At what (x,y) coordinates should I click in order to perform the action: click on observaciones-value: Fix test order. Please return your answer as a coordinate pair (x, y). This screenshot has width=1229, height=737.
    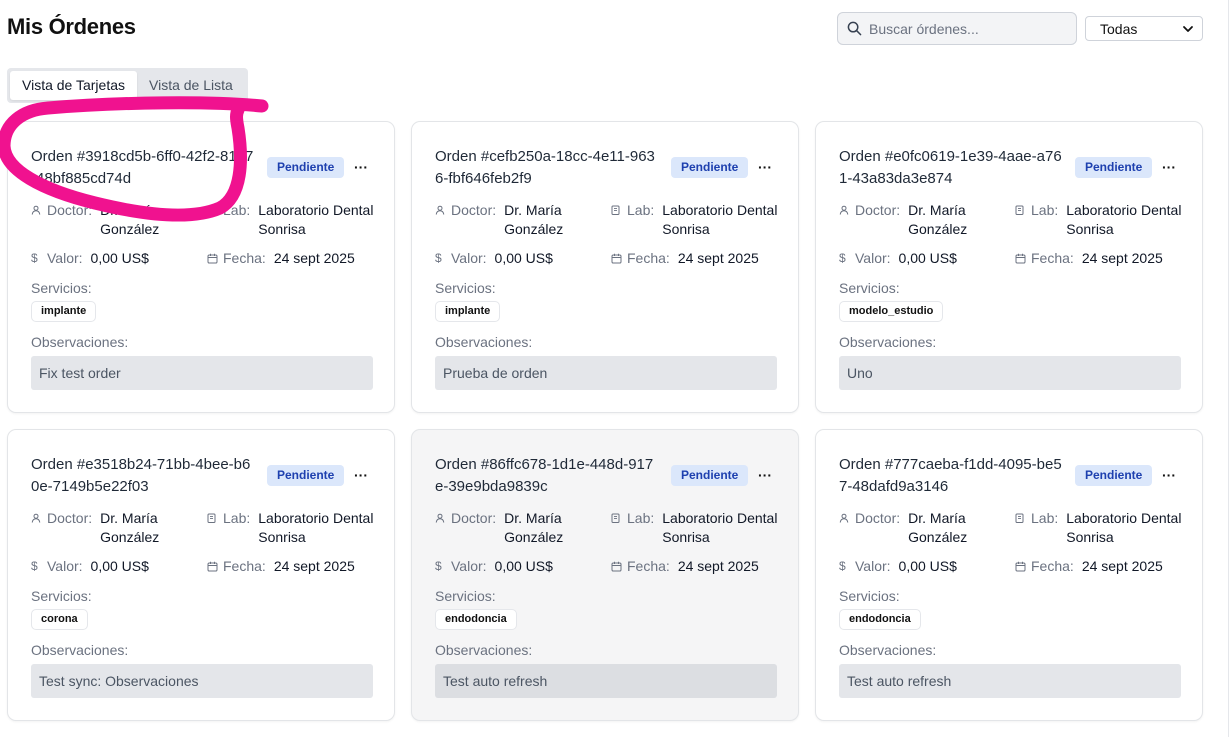
    Looking at the image, I should click on (202, 373).